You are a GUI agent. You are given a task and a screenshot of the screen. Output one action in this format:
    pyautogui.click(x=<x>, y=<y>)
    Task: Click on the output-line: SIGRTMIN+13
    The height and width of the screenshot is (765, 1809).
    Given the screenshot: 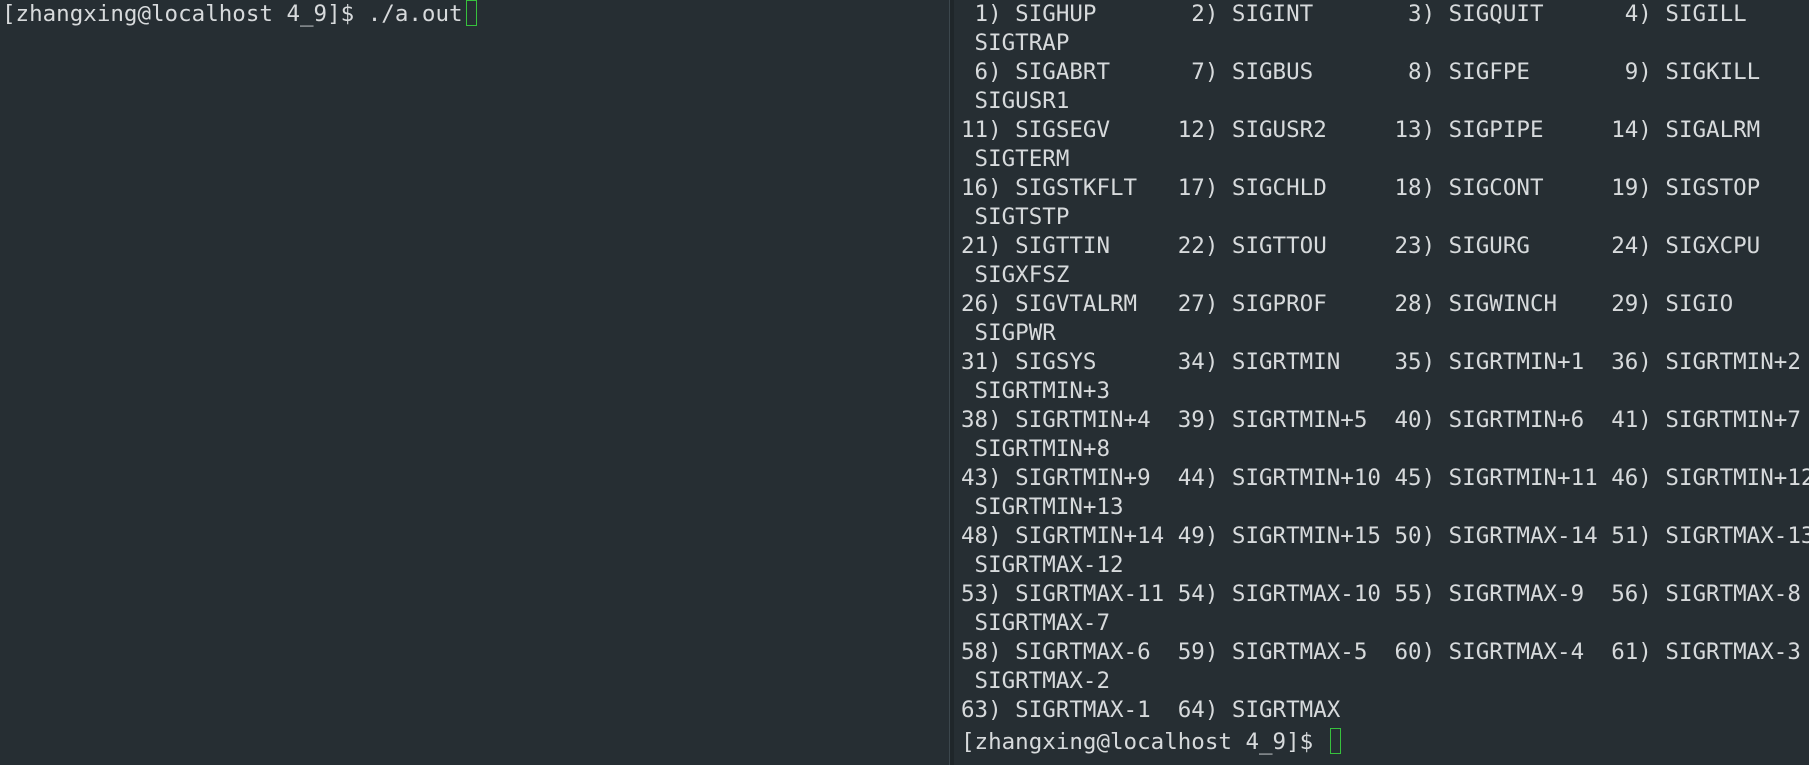 What is the action you would take?
    pyautogui.click(x=1042, y=507)
    